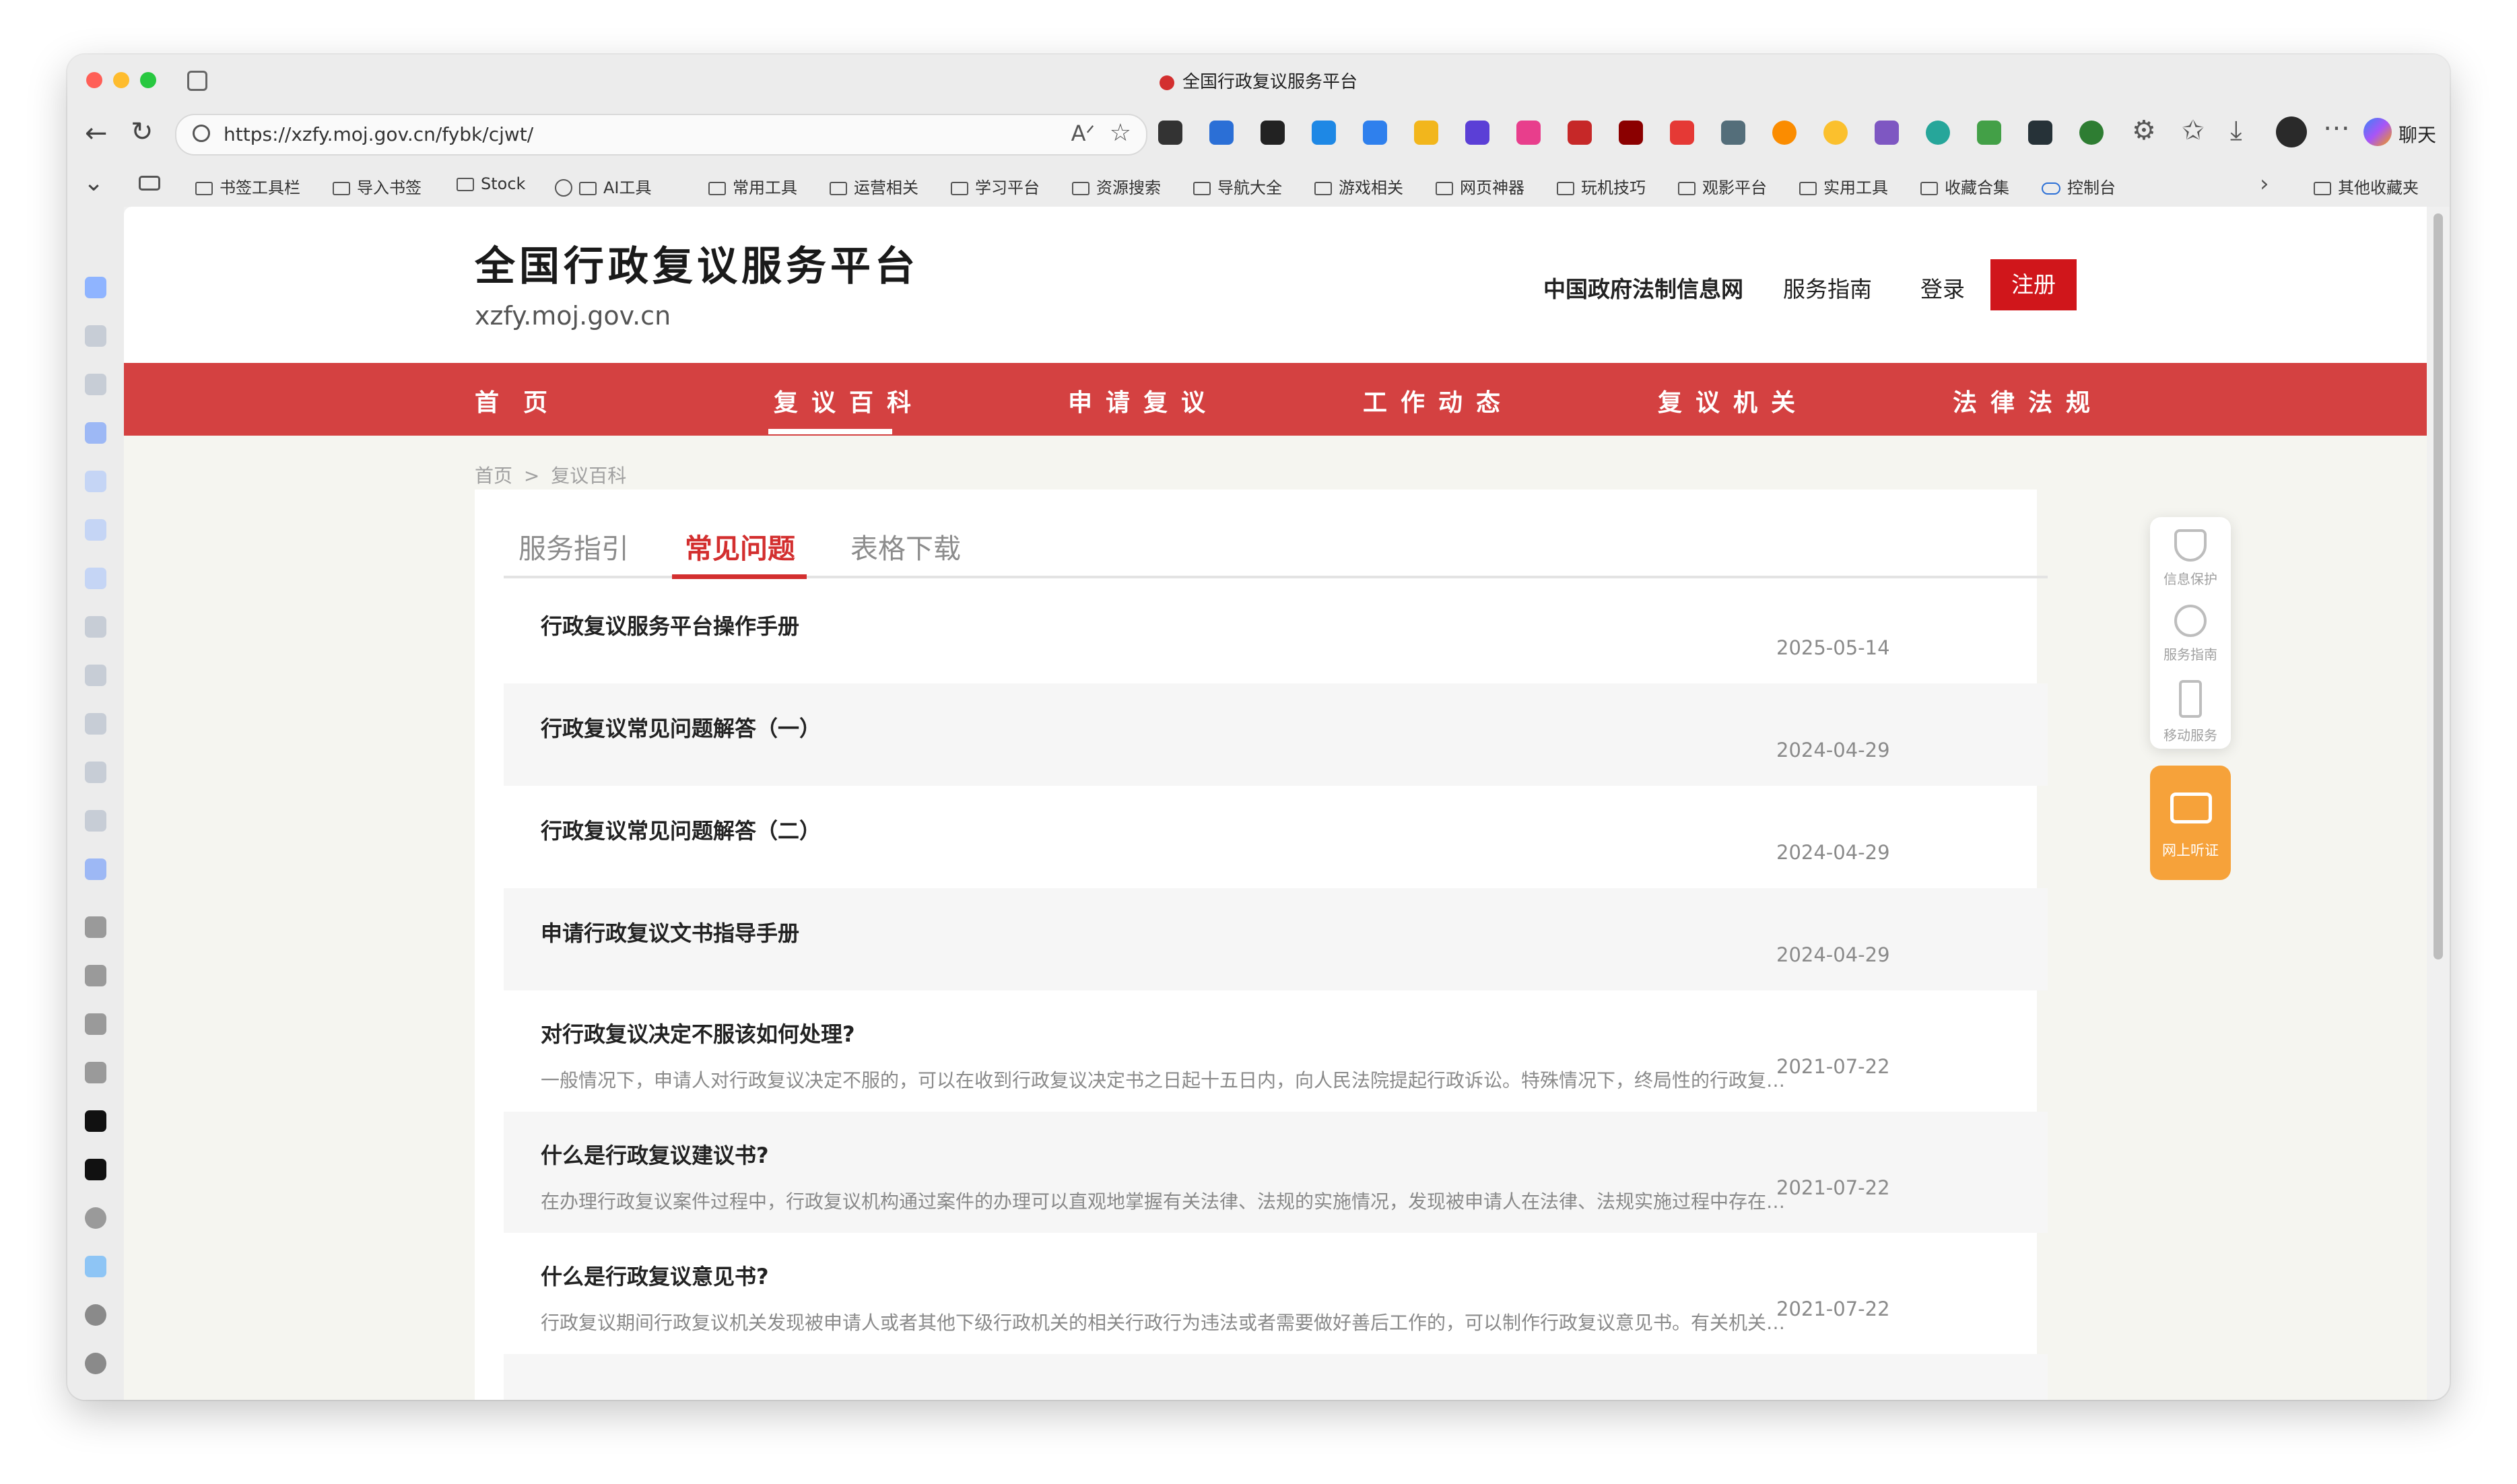 The width and height of the screenshot is (2517, 1484). Describe the element at coordinates (2264, 183) in the screenshot. I see `chevron-right-icon: ›` at that location.